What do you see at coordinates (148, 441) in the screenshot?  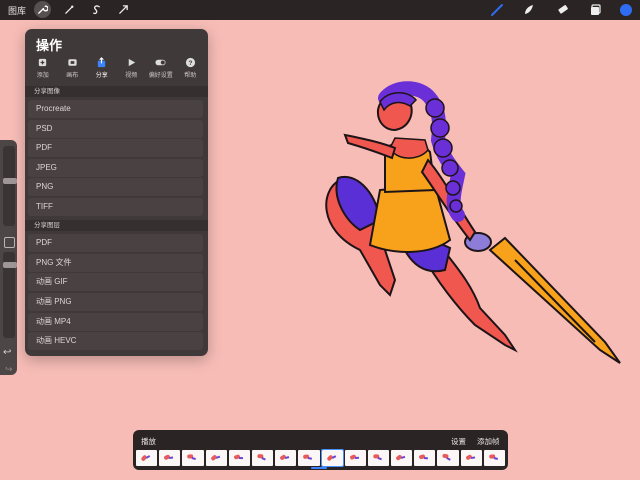 I see `play-button: 播放` at bounding box center [148, 441].